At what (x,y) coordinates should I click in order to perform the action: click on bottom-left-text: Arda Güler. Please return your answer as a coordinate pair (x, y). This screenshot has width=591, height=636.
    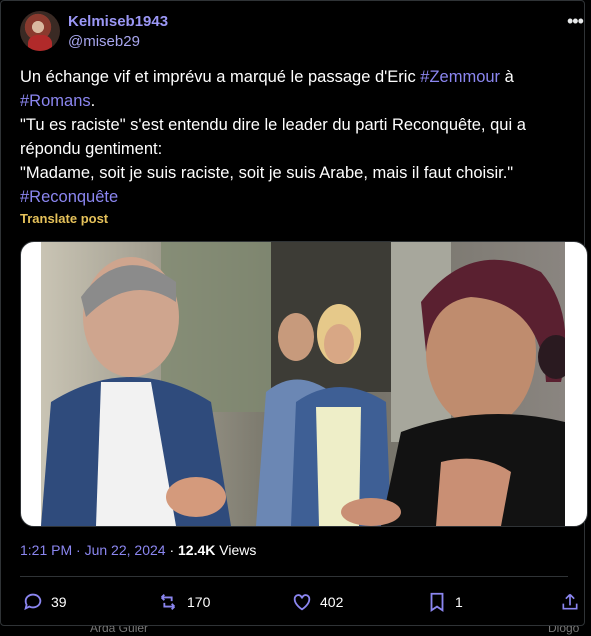
    Looking at the image, I should click on (119, 630).